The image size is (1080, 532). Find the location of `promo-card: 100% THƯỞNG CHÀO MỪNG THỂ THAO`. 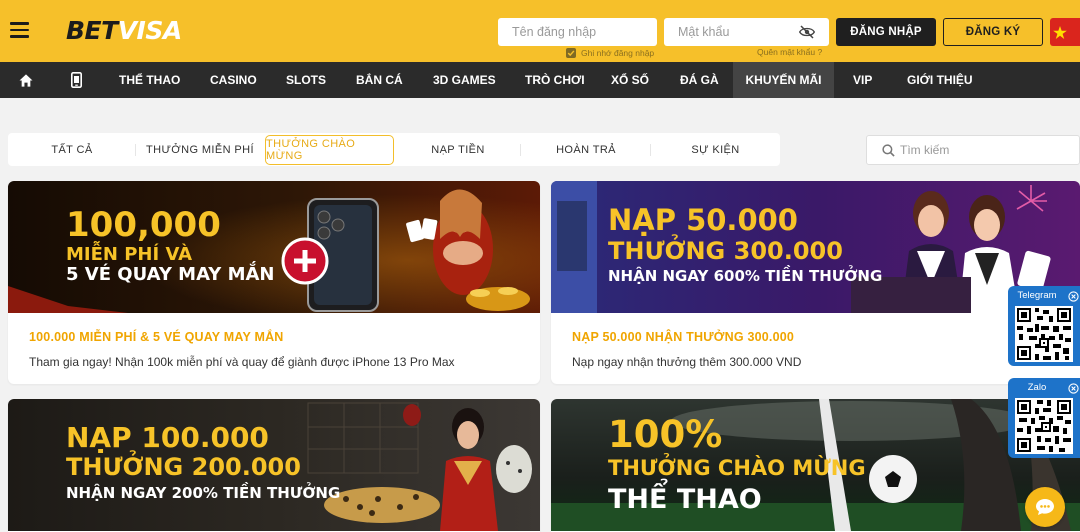

promo-card: 100% THƯỞNG CHÀO MỪNG THỂ THAO is located at coordinates (815, 465).